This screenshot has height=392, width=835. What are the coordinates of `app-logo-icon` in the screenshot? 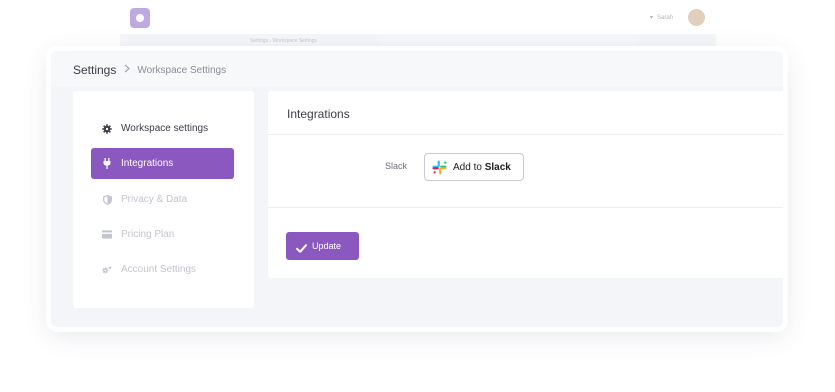 It's located at (140, 18).